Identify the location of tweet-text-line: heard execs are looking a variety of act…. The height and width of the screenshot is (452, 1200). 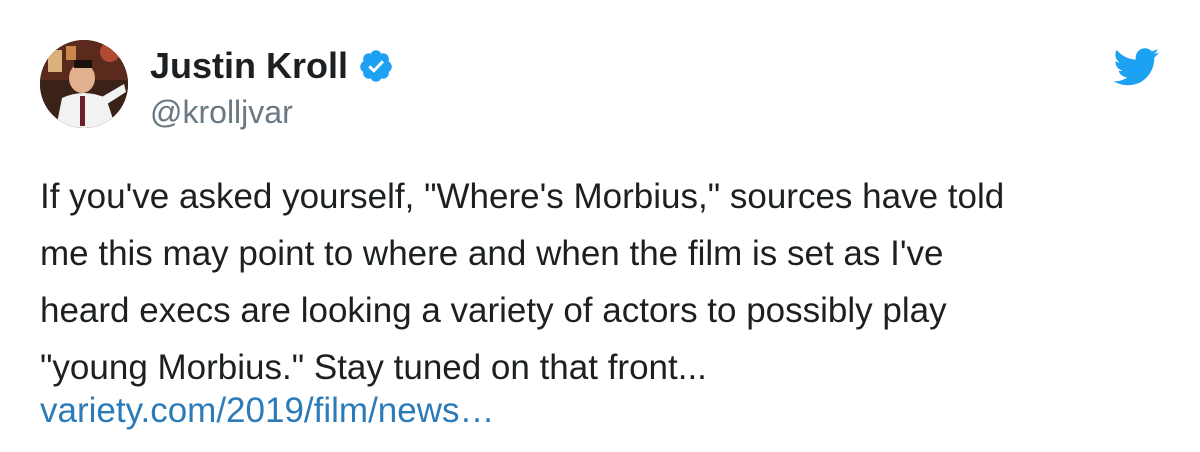
(493, 310).